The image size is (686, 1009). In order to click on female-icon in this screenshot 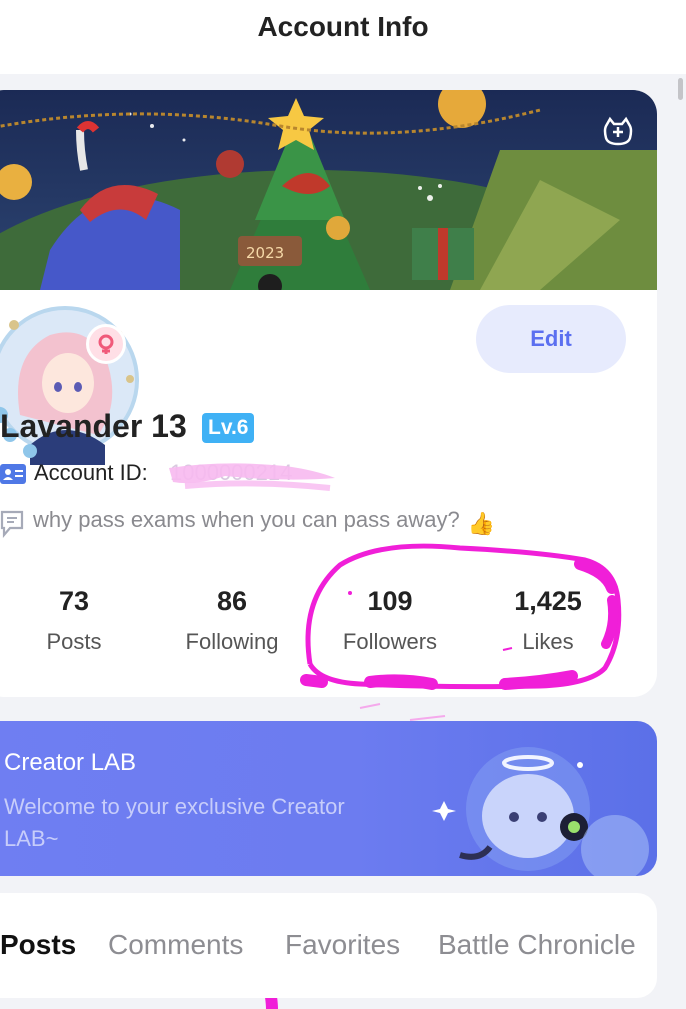, I will do `click(106, 344)`.